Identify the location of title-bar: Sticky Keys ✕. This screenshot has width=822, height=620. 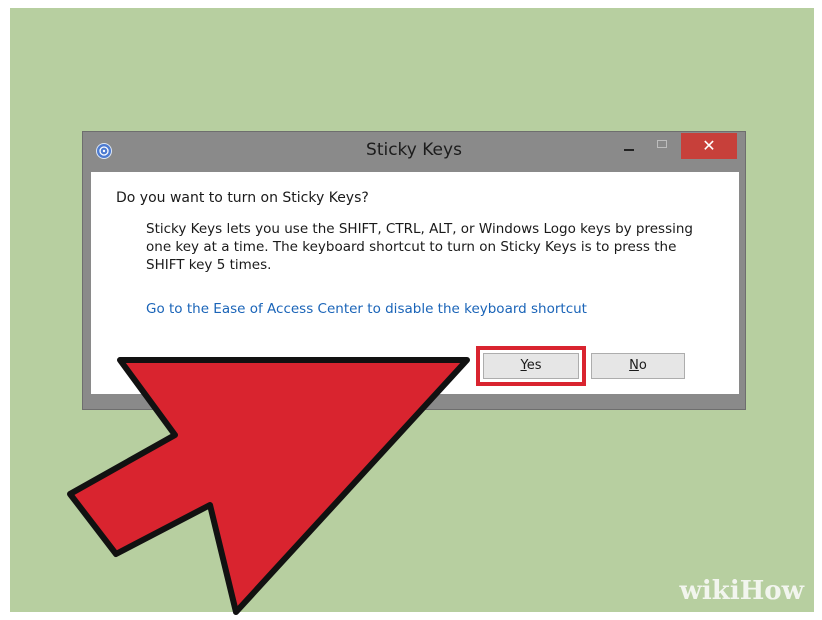
(414, 152).